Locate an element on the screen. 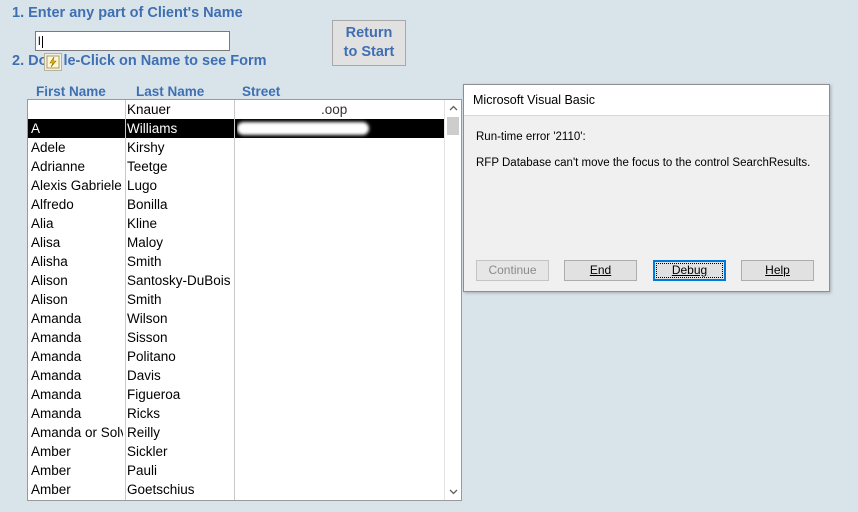 The image size is (858, 512). table-row: Alisha Smith is located at coordinates (237, 261).